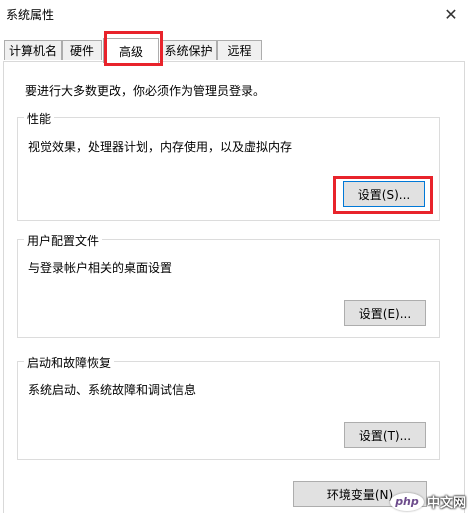 The image size is (470, 513). What do you see at coordinates (160, 147) in the screenshot?
I see `performance-description: 视觉效果，处理器计划，内存使用，以及虚拟内存` at bounding box center [160, 147].